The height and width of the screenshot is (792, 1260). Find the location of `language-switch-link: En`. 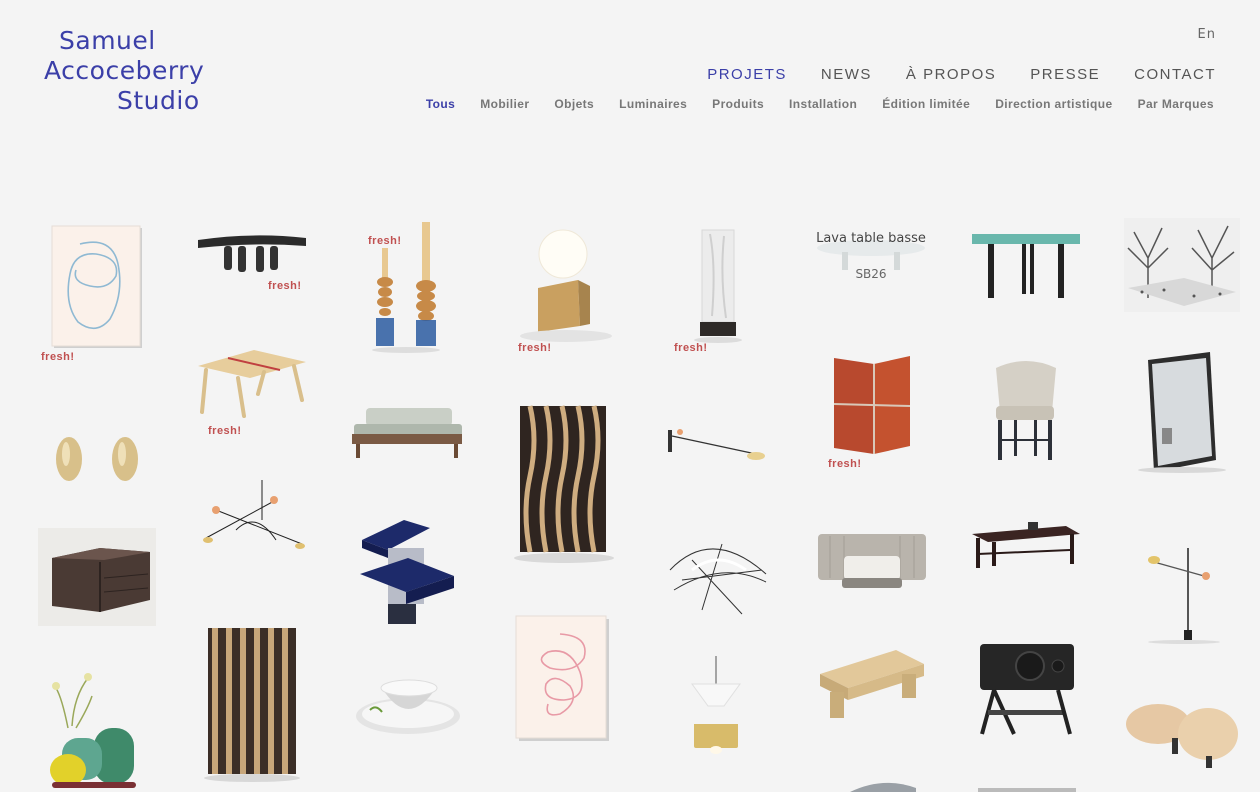

language-switch-link: En is located at coordinates (1207, 34).